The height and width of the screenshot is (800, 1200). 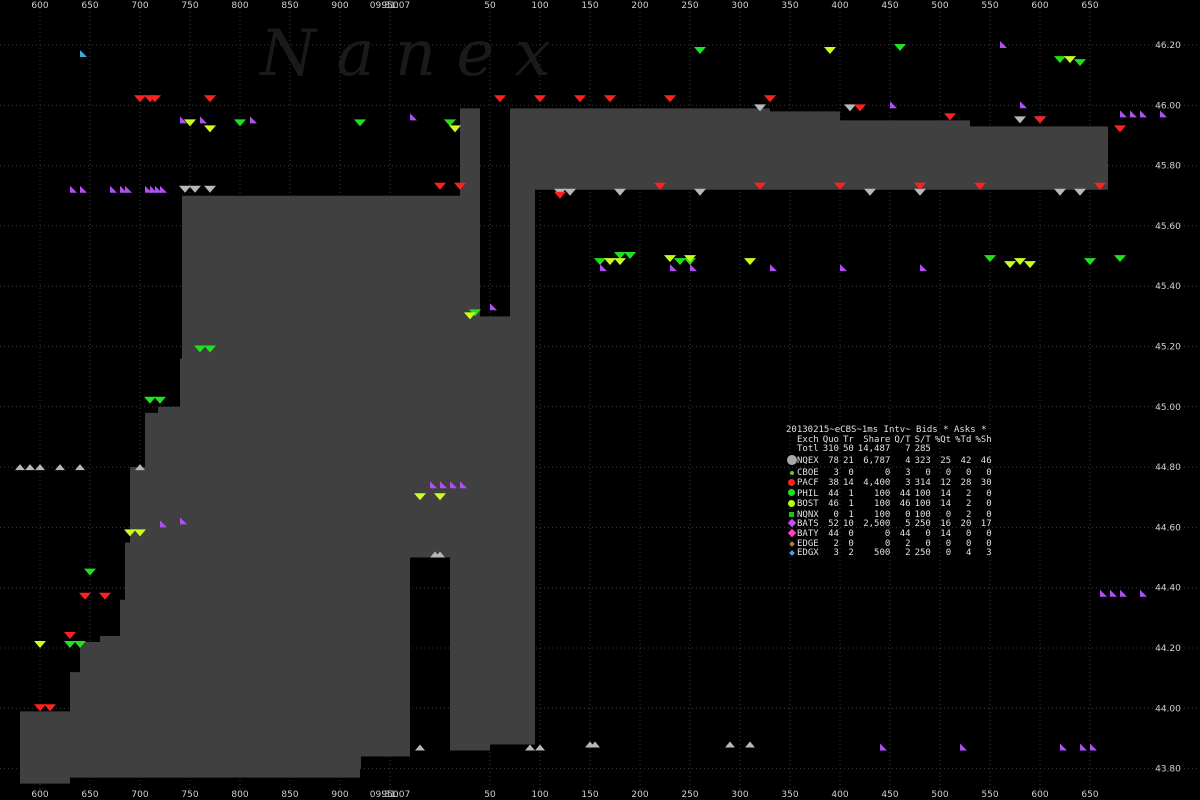 I want to click on y-tick-label: 43.80, so click(x=1168, y=770).